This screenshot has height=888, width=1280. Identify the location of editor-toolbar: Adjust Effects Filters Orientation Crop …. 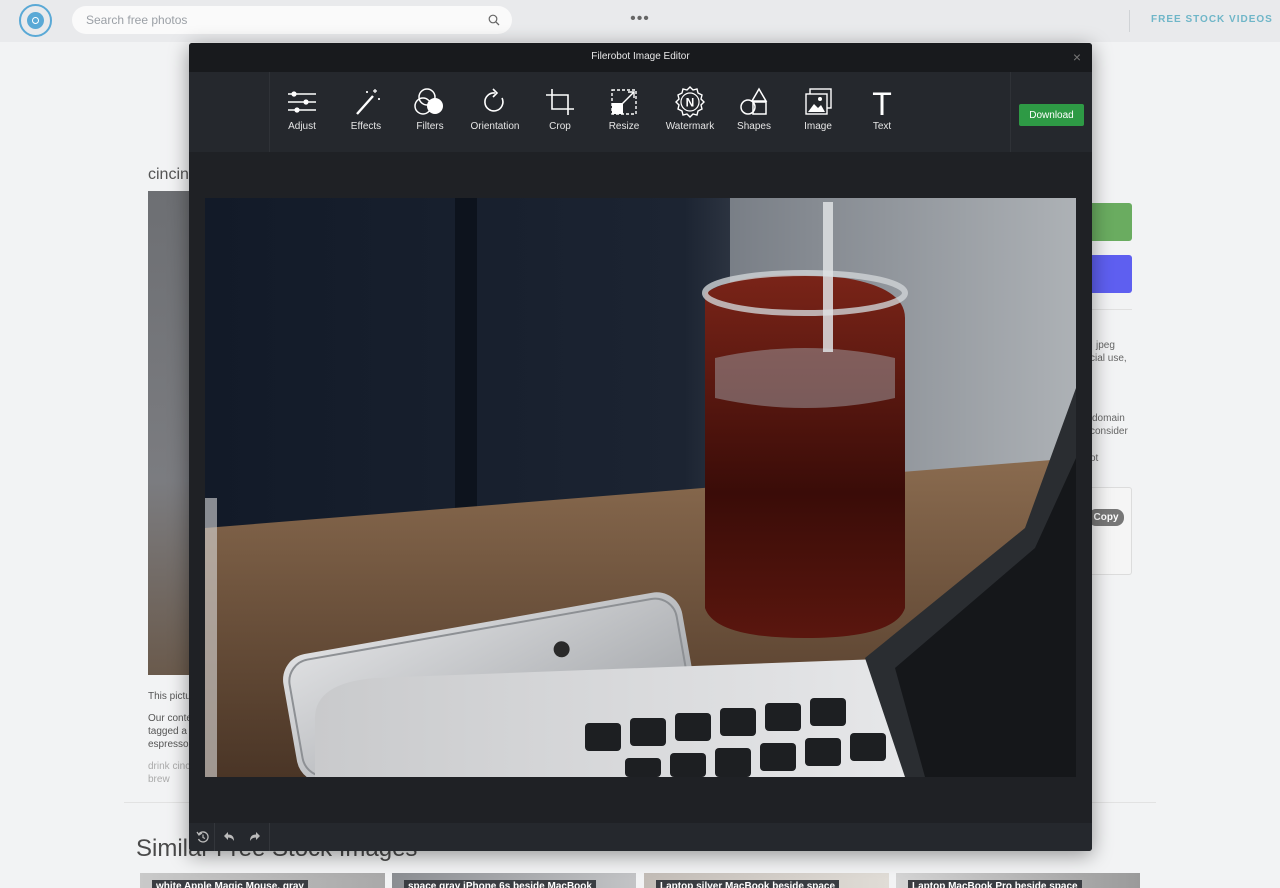
(640, 112).